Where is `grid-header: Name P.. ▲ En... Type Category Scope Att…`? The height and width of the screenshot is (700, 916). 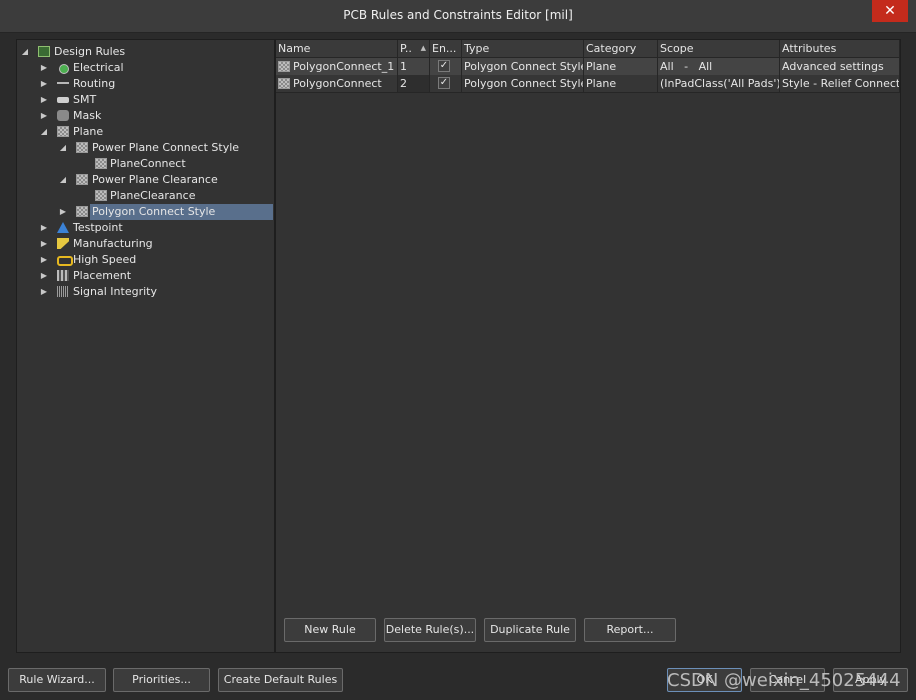
grid-header: Name P.. ▲ En... Type Category Scope Att… is located at coordinates (588, 49).